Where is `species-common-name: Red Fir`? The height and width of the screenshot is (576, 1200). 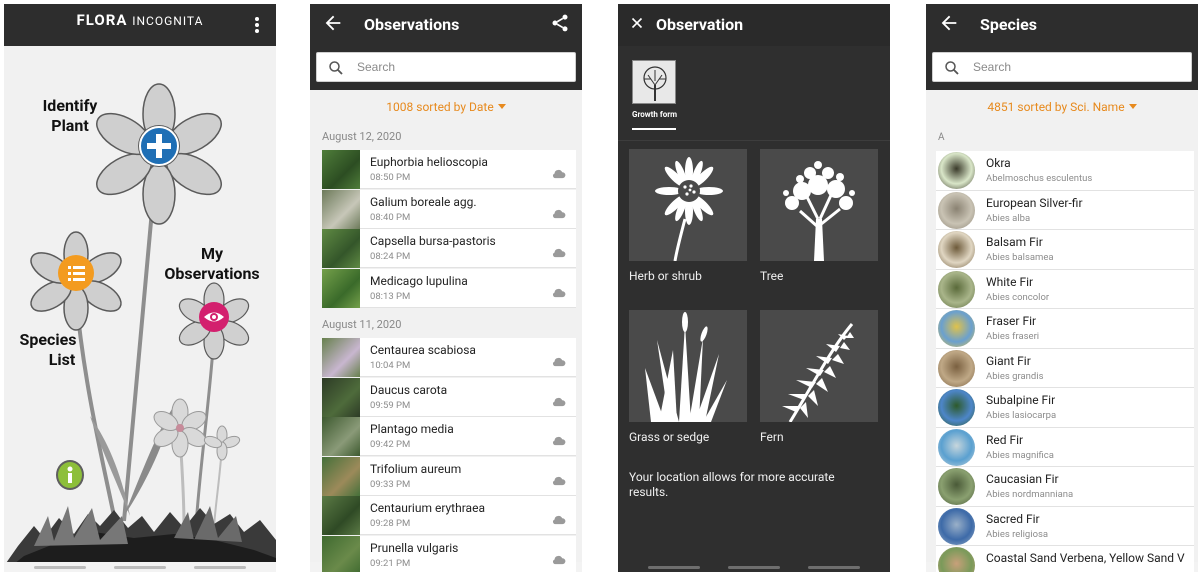
species-common-name: Red Fir is located at coordinates (1005, 439).